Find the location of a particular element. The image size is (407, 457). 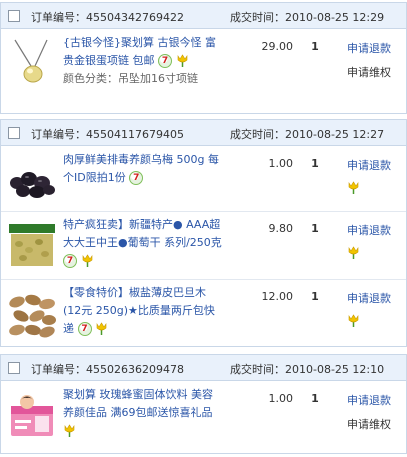

item-title-link: 聚划算 玫瑰蜂蜜固体饮料 美容养颜佳品 满69包邮送惊喜礼品 is located at coordinates (138, 403).